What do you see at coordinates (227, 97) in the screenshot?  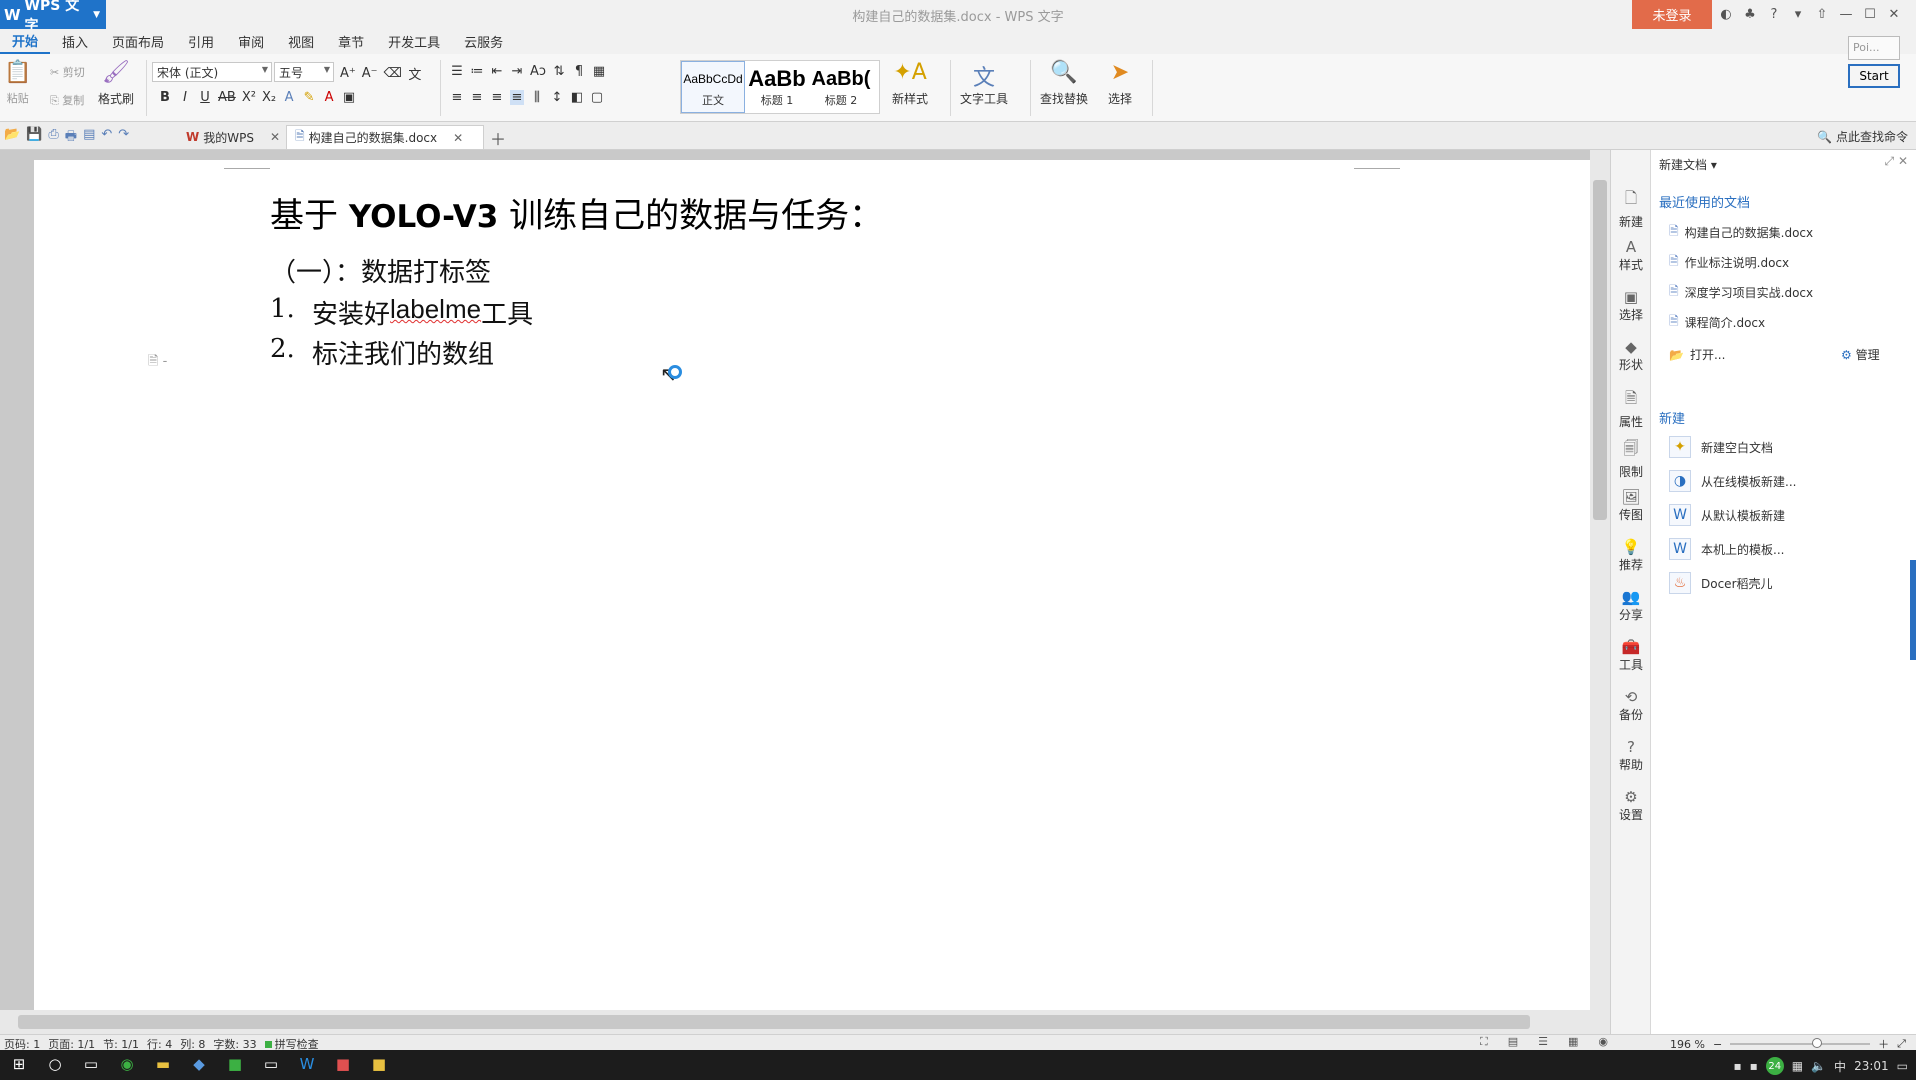 I see `strikethrough-icon: AB` at bounding box center [227, 97].